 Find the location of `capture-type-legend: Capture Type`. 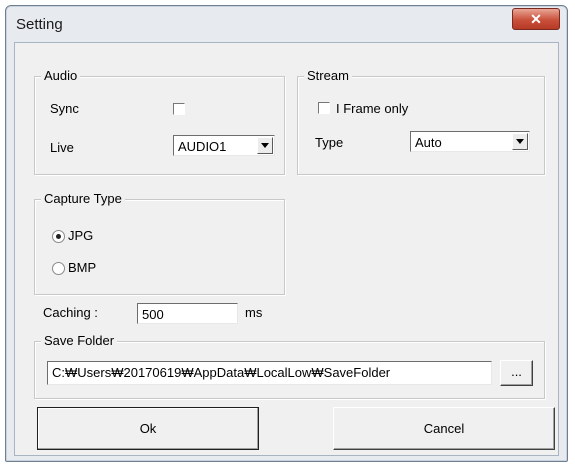

capture-type-legend: Capture Type is located at coordinates (83, 198).